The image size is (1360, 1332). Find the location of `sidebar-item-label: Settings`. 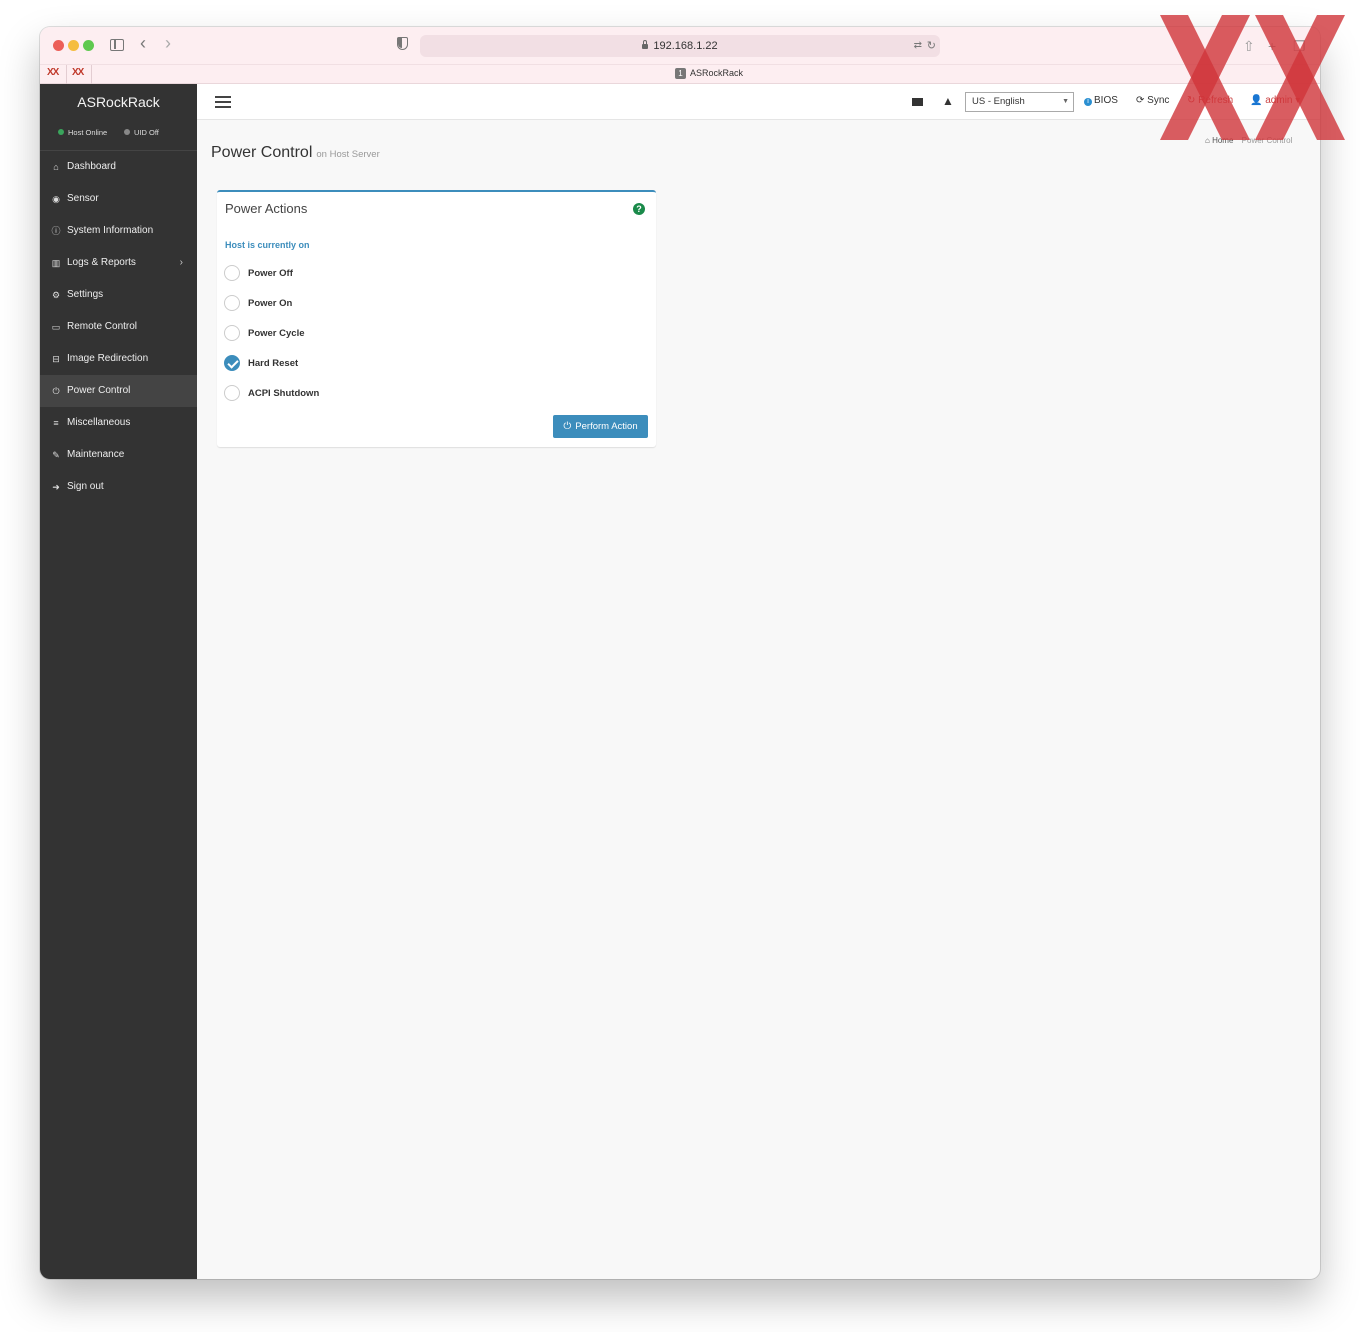

sidebar-item-label: Settings is located at coordinates (85, 294).